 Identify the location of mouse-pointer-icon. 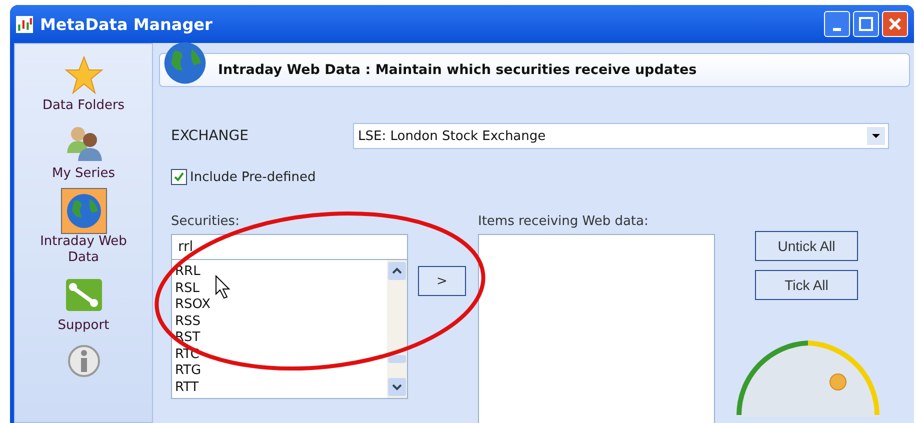
(223, 287).